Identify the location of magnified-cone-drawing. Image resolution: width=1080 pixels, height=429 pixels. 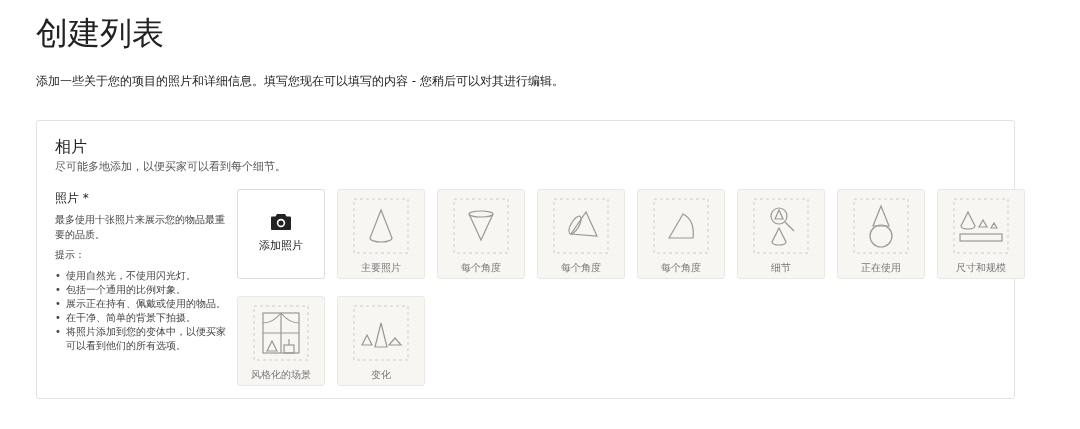
(782, 226).